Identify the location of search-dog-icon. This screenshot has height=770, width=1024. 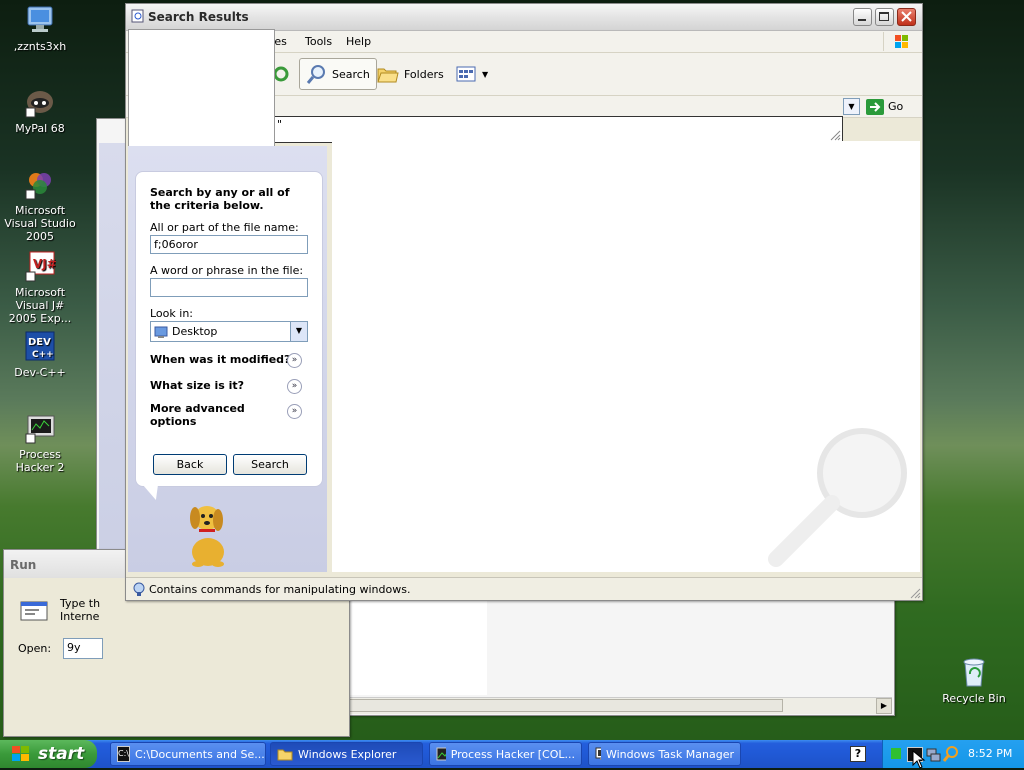
(208, 532).